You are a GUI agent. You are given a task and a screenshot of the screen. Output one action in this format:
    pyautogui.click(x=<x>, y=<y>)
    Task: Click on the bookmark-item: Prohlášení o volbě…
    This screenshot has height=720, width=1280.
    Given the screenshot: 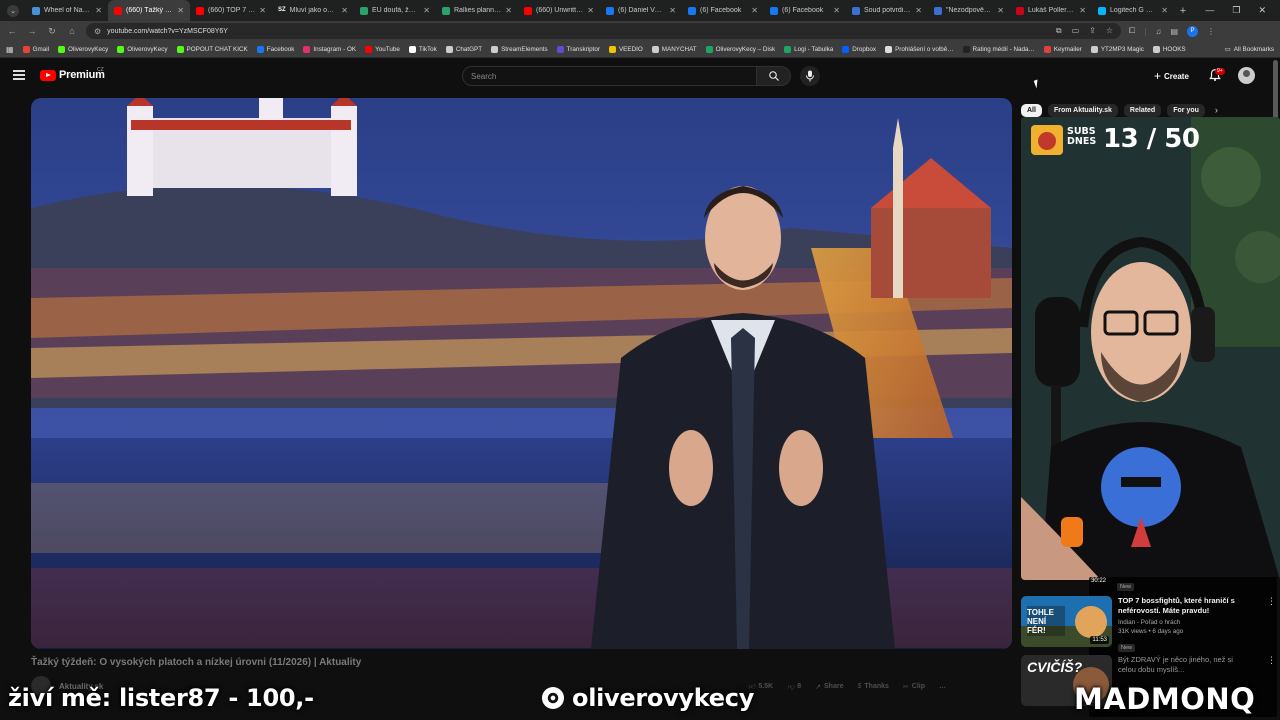 What is the action you would take?
    pyautogui.click(x=919, y=49)
    